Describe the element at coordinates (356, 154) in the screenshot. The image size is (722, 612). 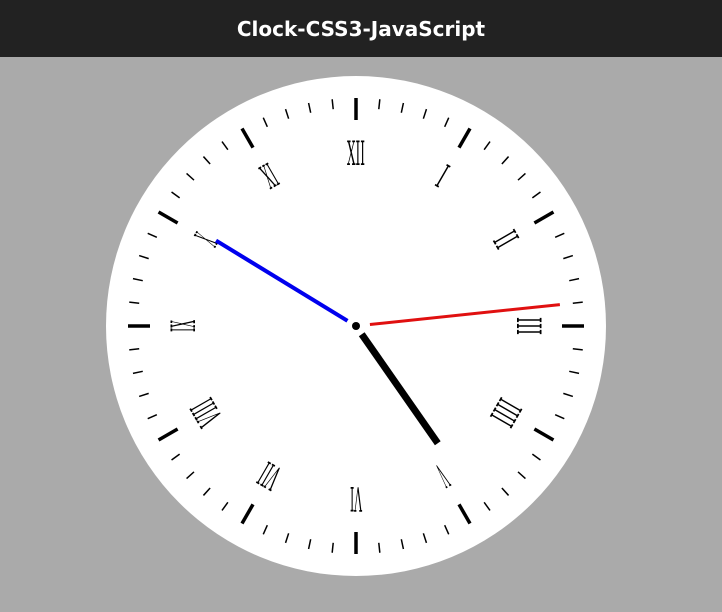
I see `numeral-12: XII` at that location.